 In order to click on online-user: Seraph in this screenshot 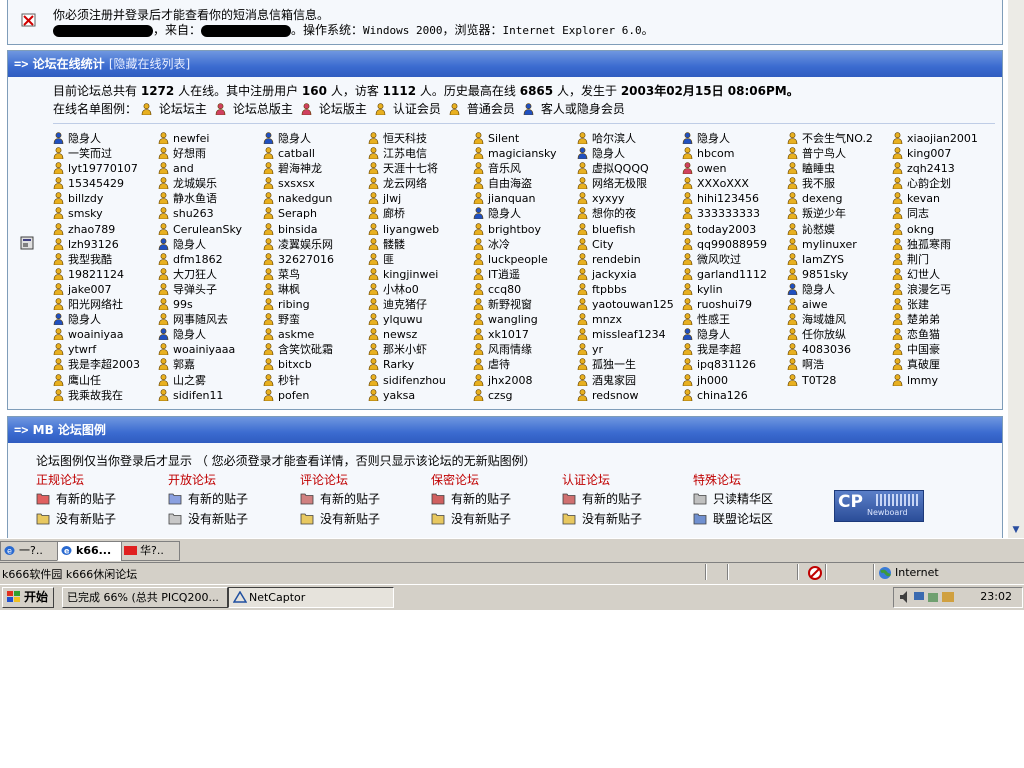, I will do `click(315, 213)`.